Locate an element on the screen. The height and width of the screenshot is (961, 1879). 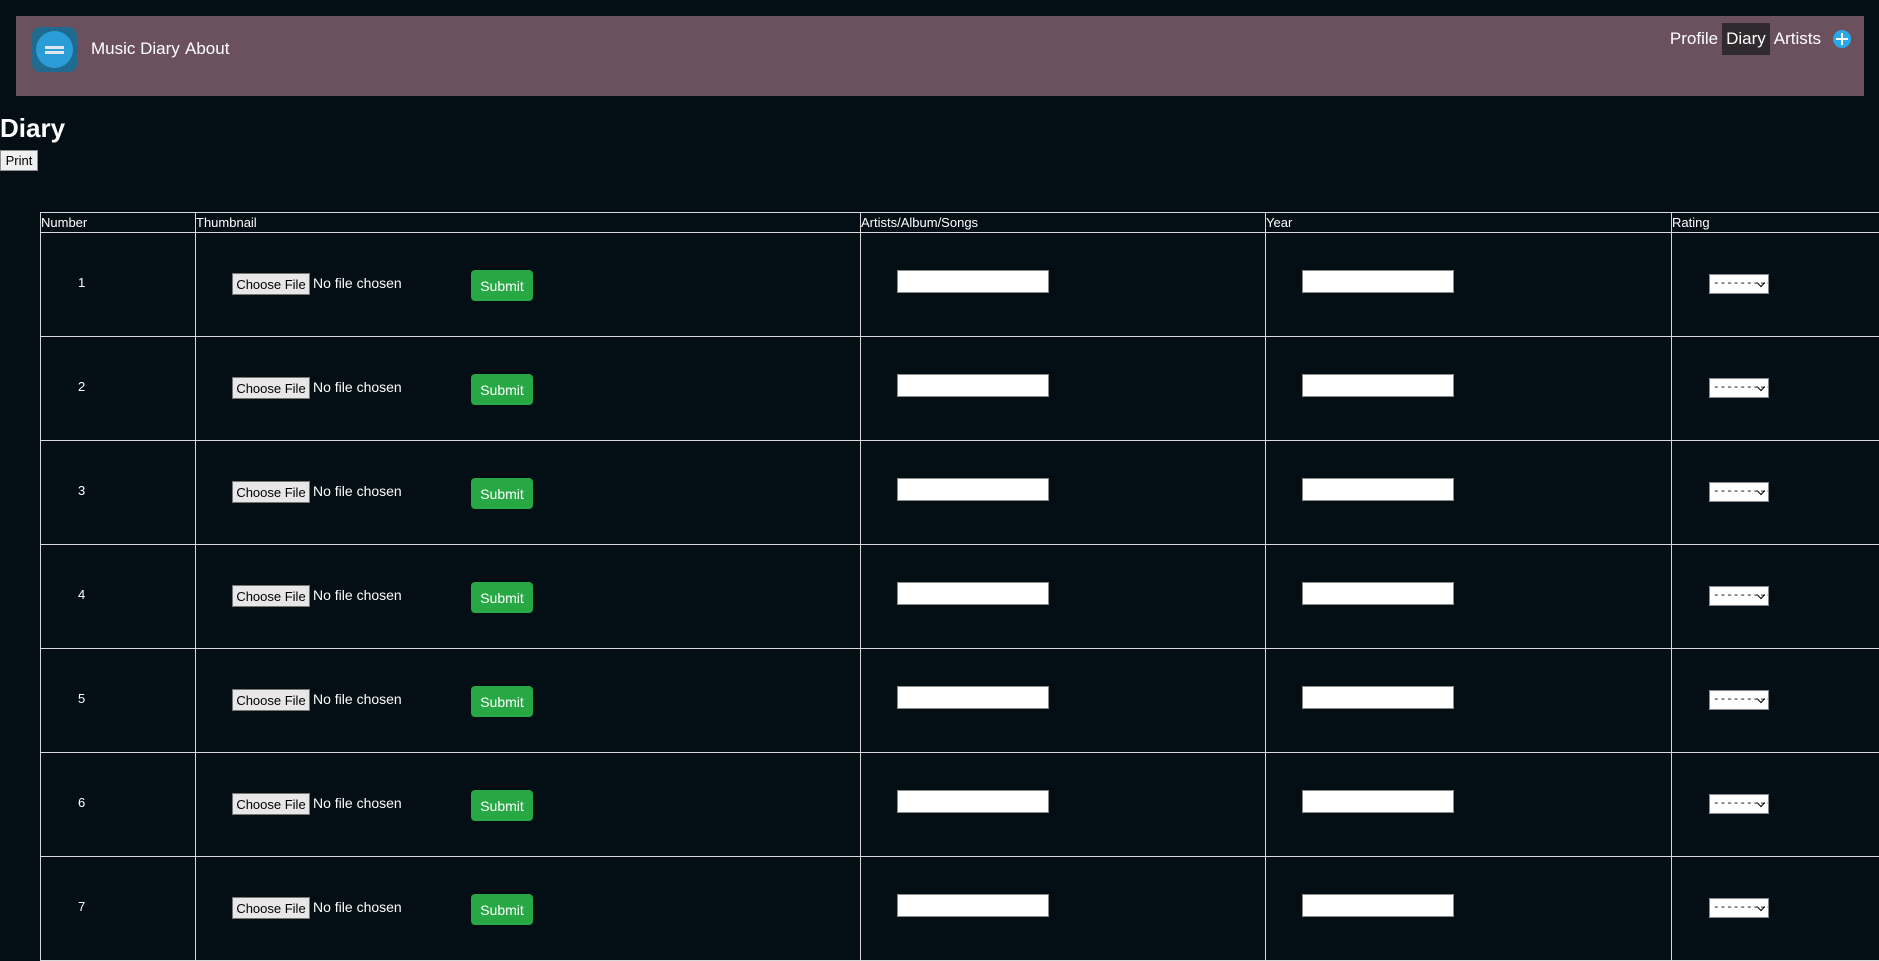
header-artists-album-songs: Artists/Album/Songs is located at coordinates (1063, 223).